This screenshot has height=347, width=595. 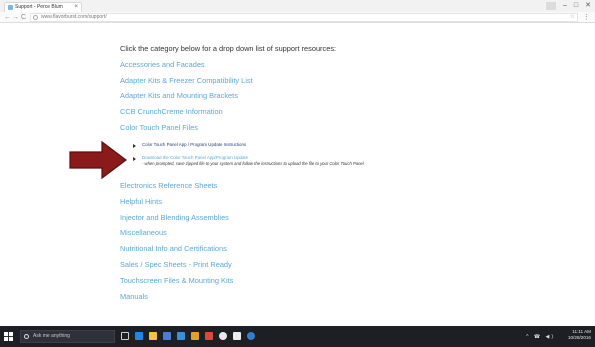 What do you see at coordinates (176, 280) in the screenshot?
I see `category-link: Touchscreen Files & Mounting Kits` at bounding box center [176, 280].